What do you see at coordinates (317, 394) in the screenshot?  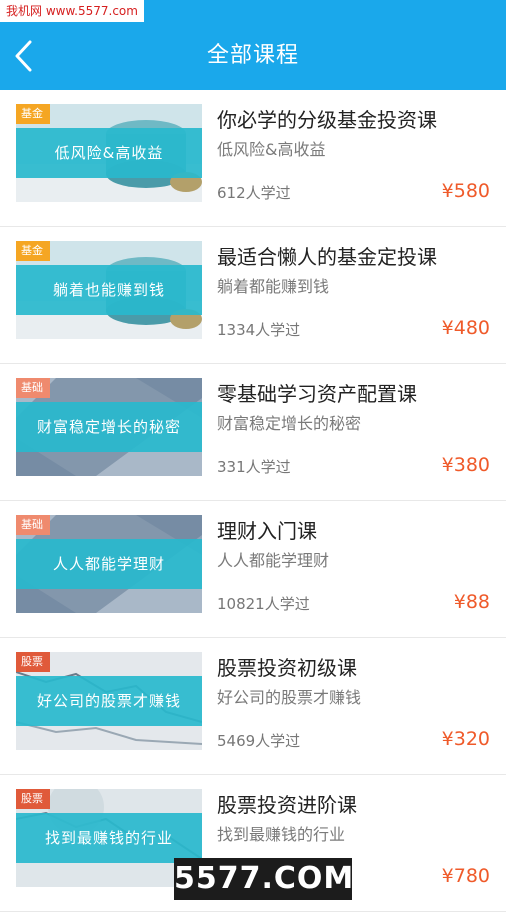 I see `course-title: 零基础学习资产配置课` at bounding box center [317, 394].